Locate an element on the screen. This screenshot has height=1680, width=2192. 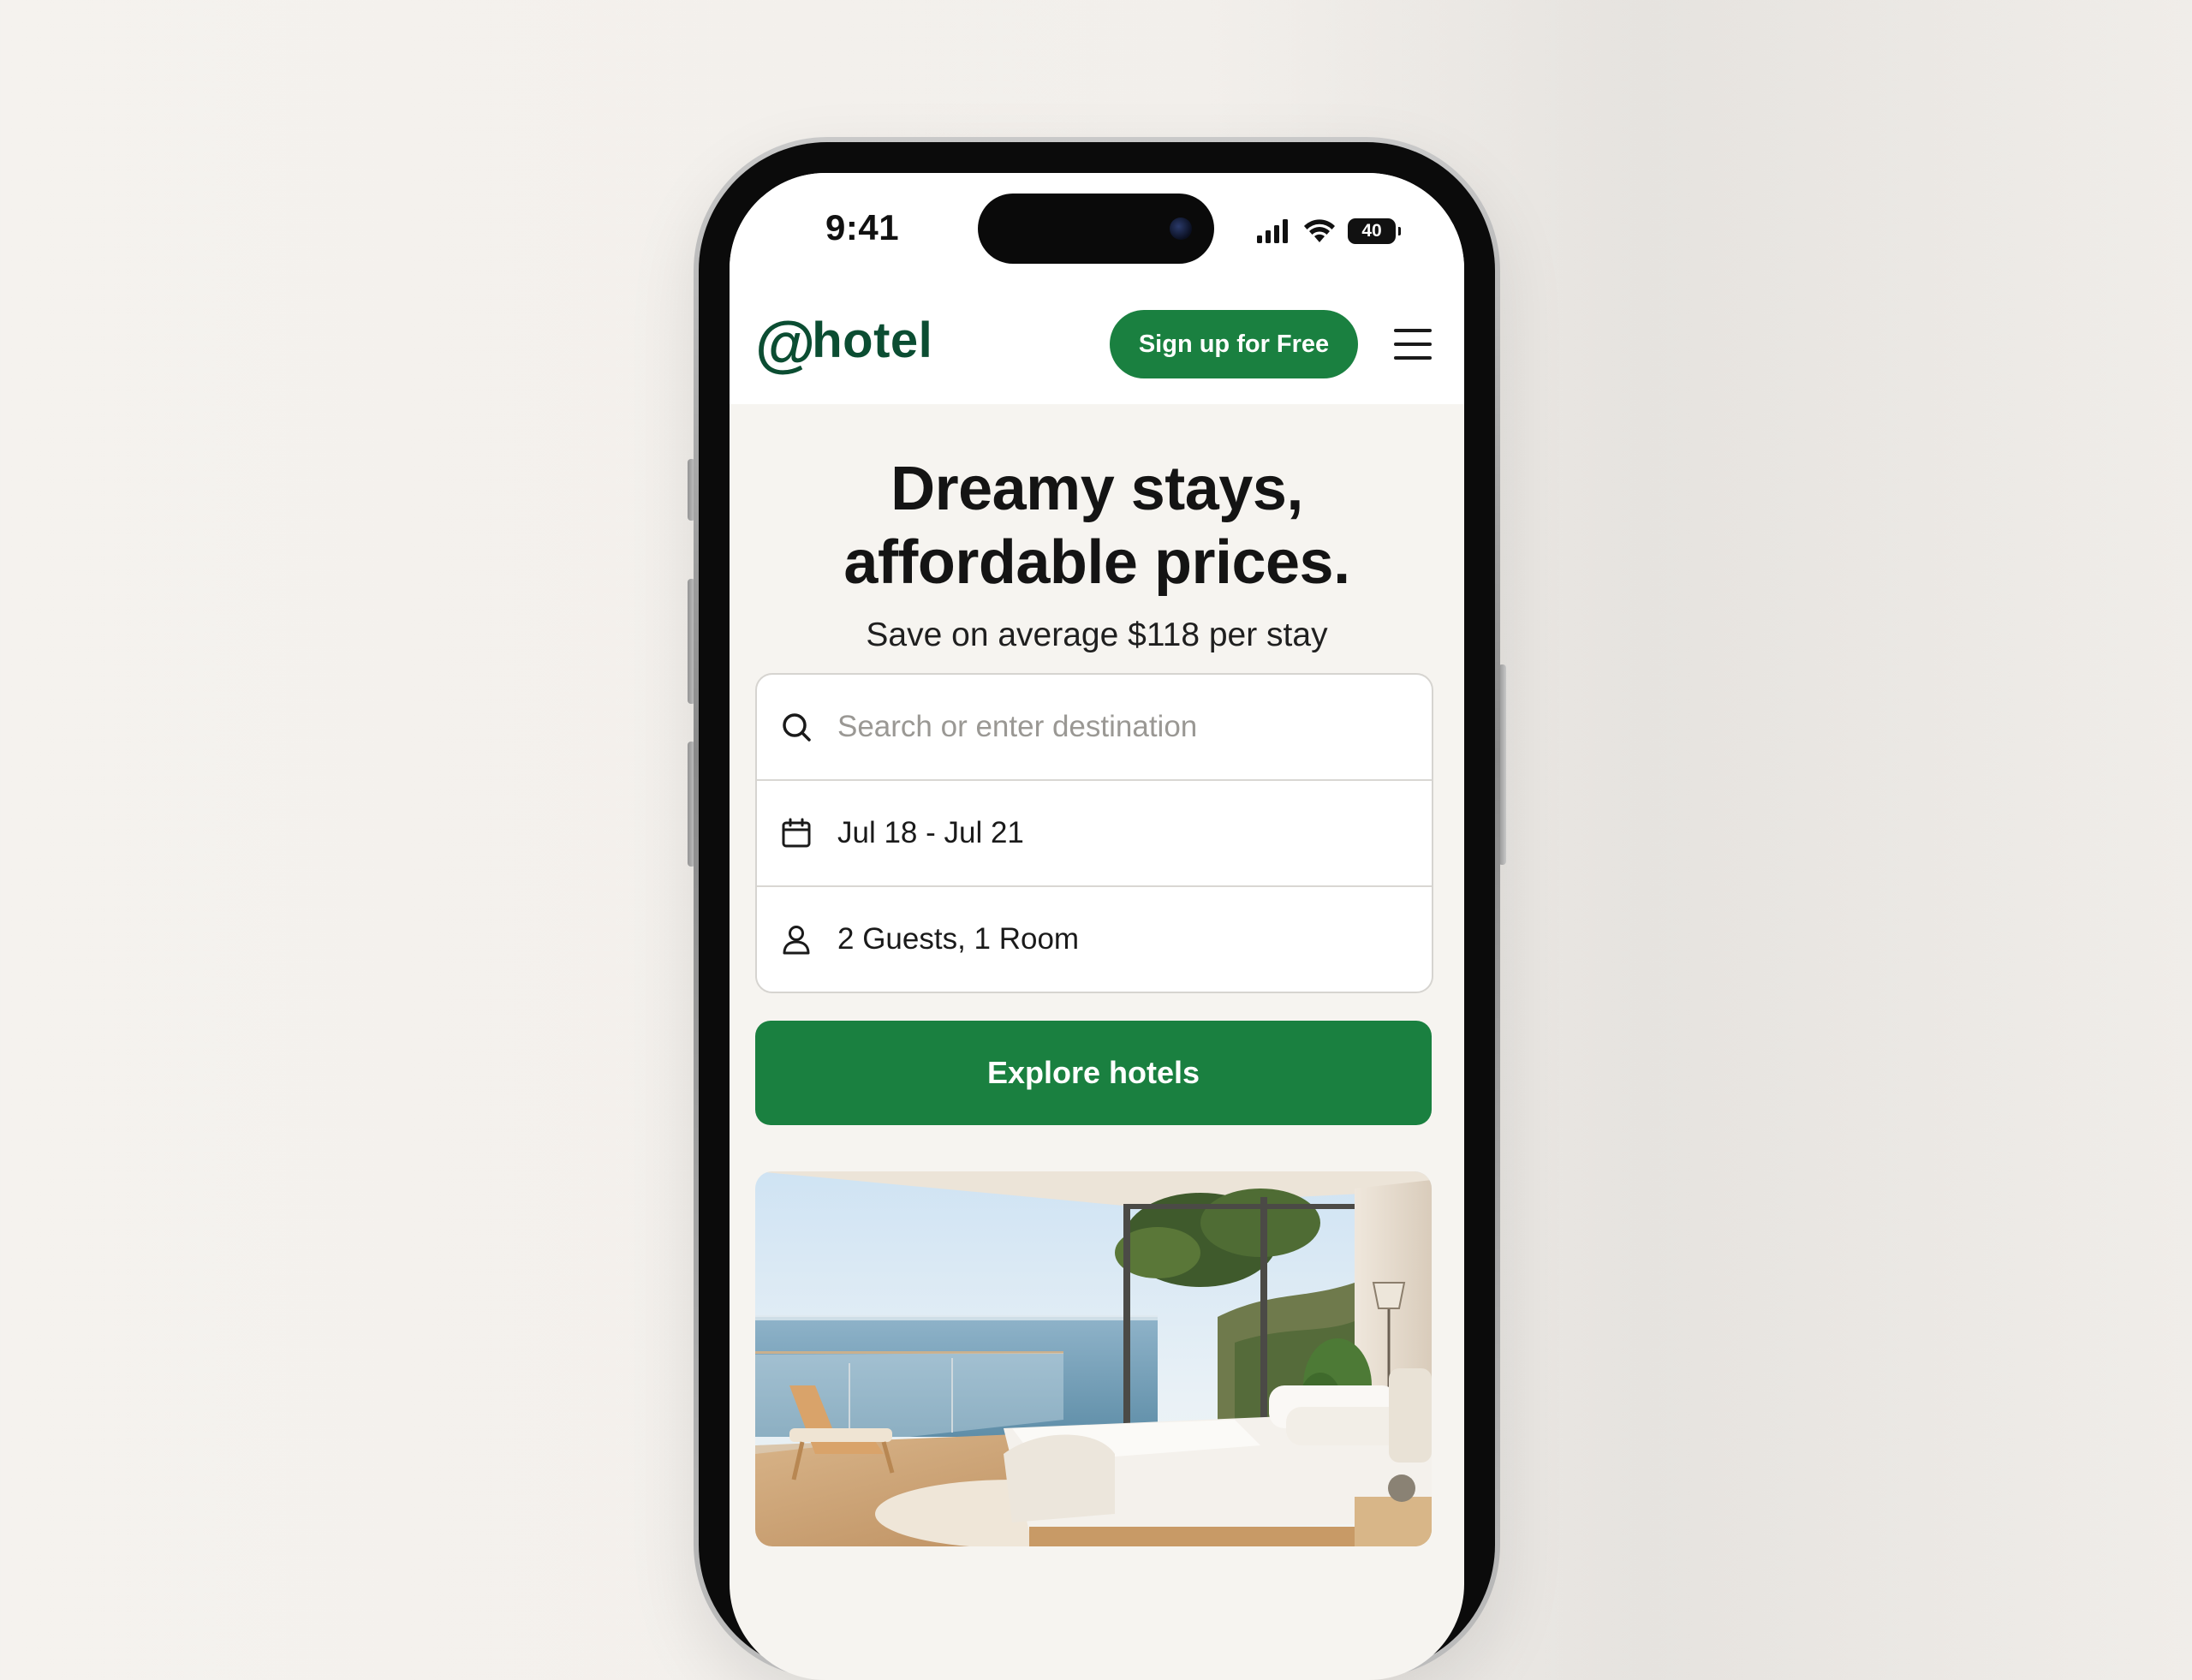
cellular-signal-icon is located at coordinates (1272, 231).